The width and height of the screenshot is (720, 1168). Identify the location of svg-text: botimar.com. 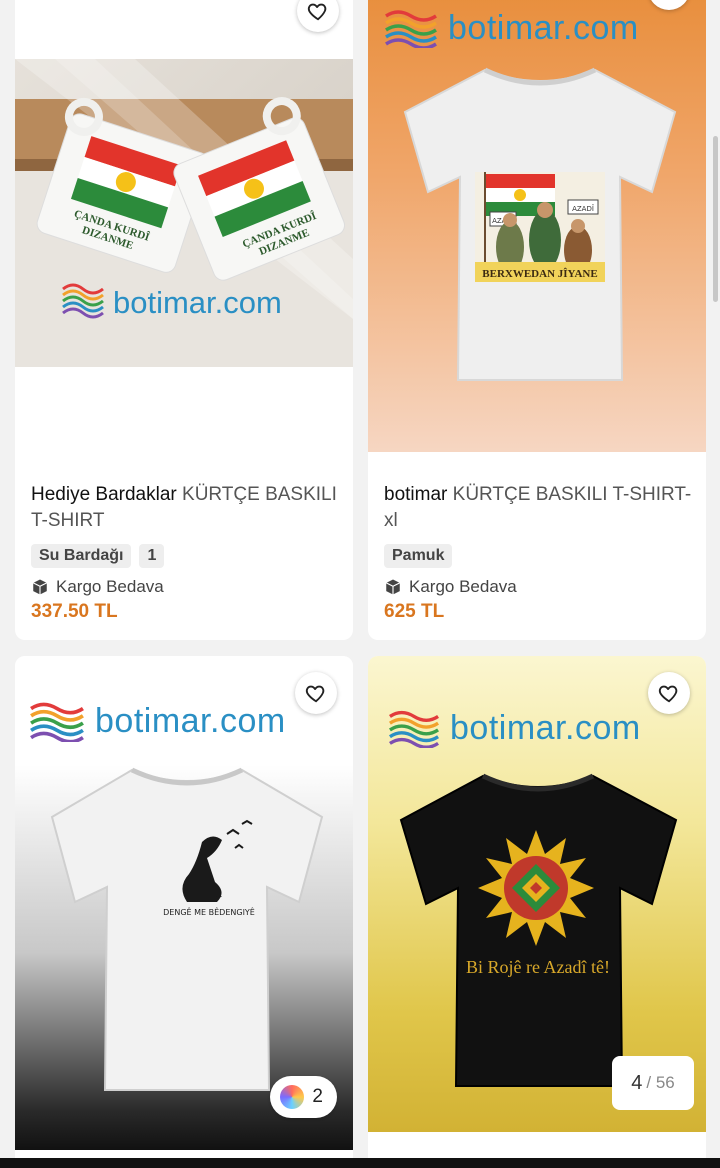
(197, 302).